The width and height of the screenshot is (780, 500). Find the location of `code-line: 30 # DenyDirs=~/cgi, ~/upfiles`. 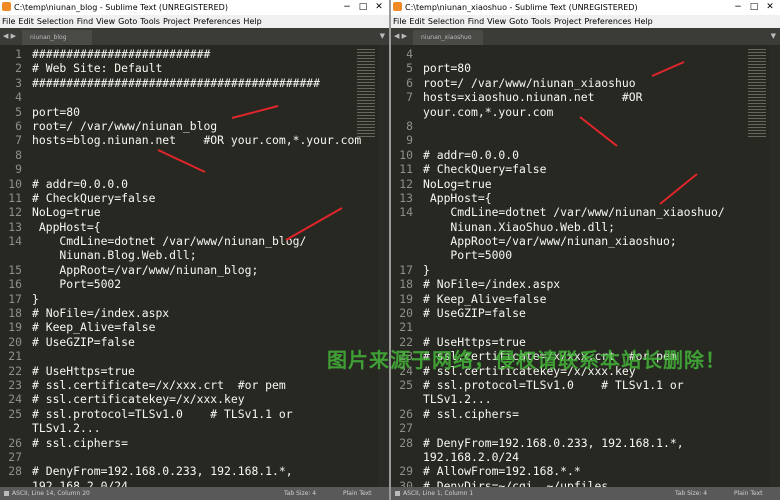

code-line: 30 # DenyDirs=~/cgi, ~/upfiles is located at coordinates (585, 483).